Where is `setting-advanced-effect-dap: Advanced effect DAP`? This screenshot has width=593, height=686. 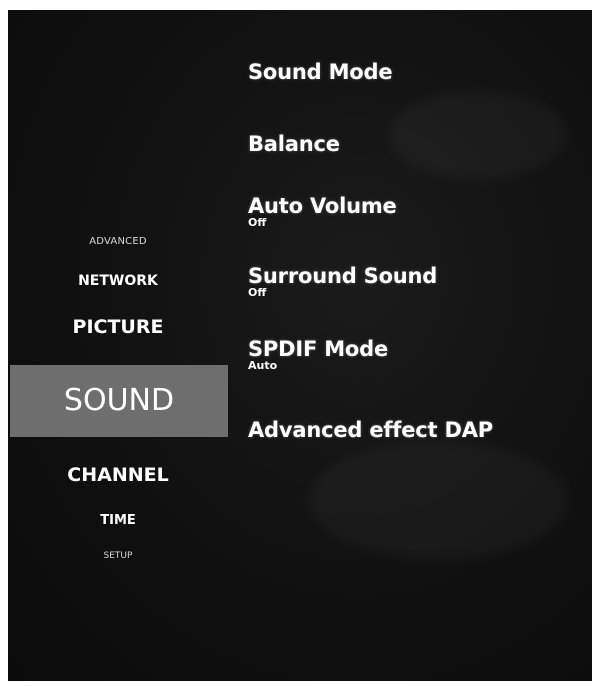 setting-advanced-effect-dap: Advanced effect DAP is located at coordinates (370, 430).